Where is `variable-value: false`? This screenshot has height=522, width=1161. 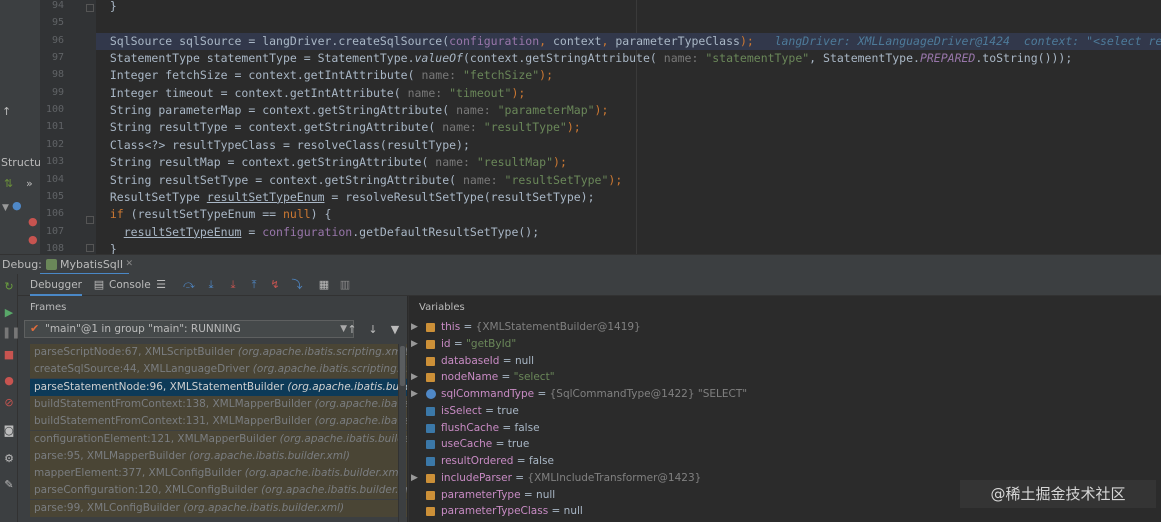 variable-value: false is located at coordinates (541, 461).